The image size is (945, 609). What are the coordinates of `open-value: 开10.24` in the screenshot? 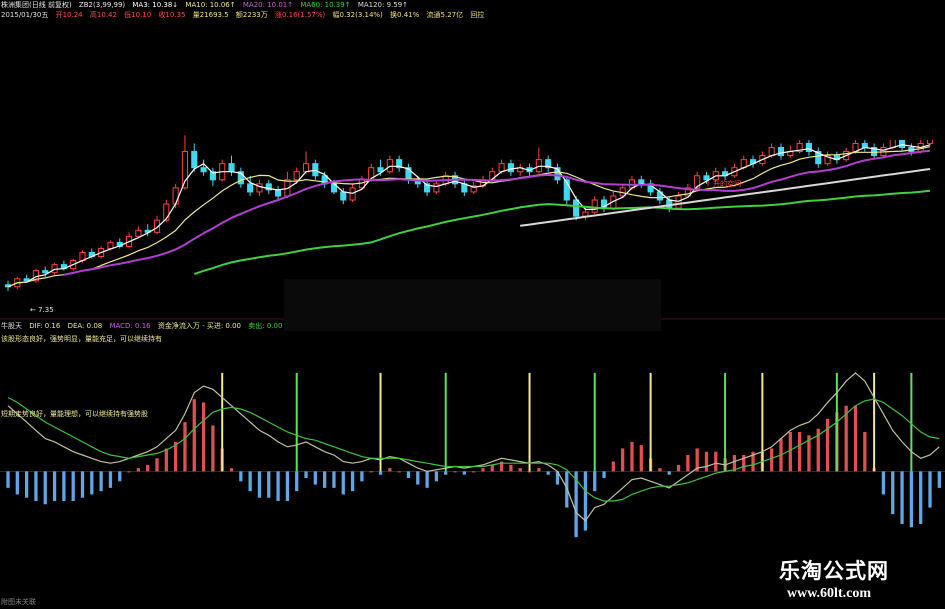 It's located at (69, 15).